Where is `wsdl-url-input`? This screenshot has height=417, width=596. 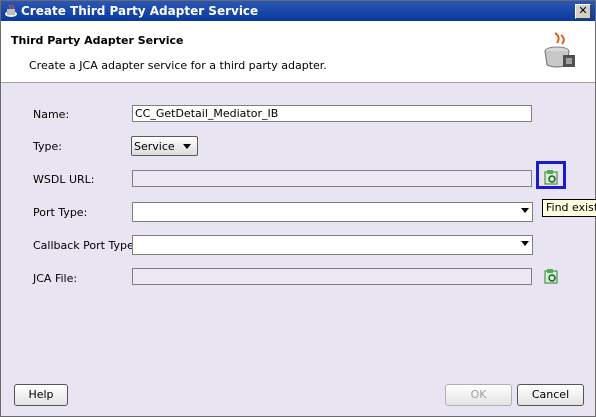
wsdl-url-input is located at coordinates (332, 178).